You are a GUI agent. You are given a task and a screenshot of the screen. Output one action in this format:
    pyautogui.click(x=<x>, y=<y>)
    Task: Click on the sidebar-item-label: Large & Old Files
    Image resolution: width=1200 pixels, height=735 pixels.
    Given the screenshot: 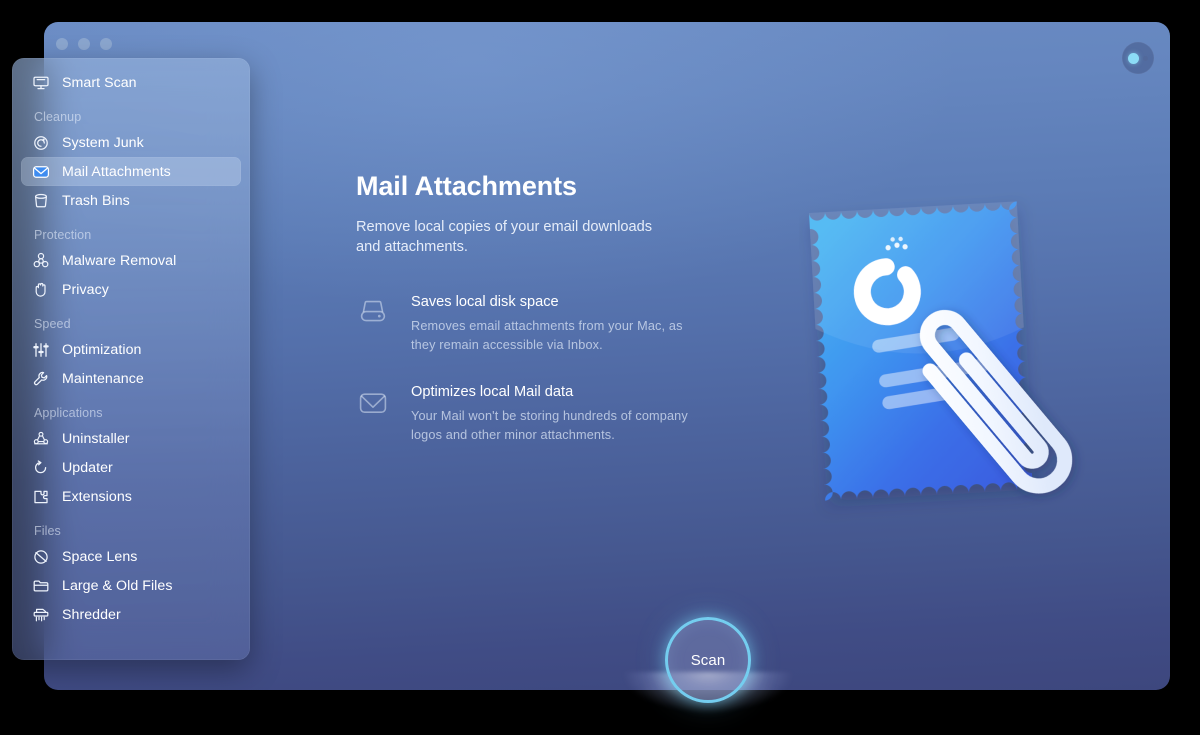 What is the action you would take?
    pyautogui.click(x=117, y=585)
    